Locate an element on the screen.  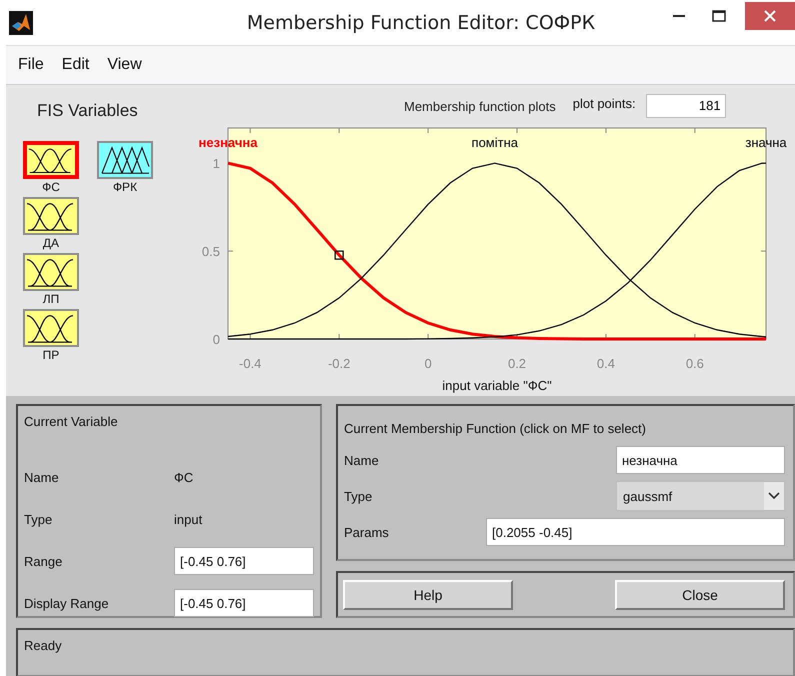
display-range-field: [-0.45 0.76] is located at coordinates (244, 603).